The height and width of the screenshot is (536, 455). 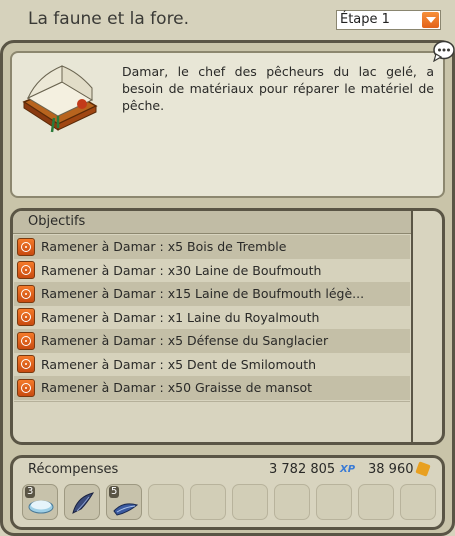 I want to click on reward-slot, so click(x=82, y=502).